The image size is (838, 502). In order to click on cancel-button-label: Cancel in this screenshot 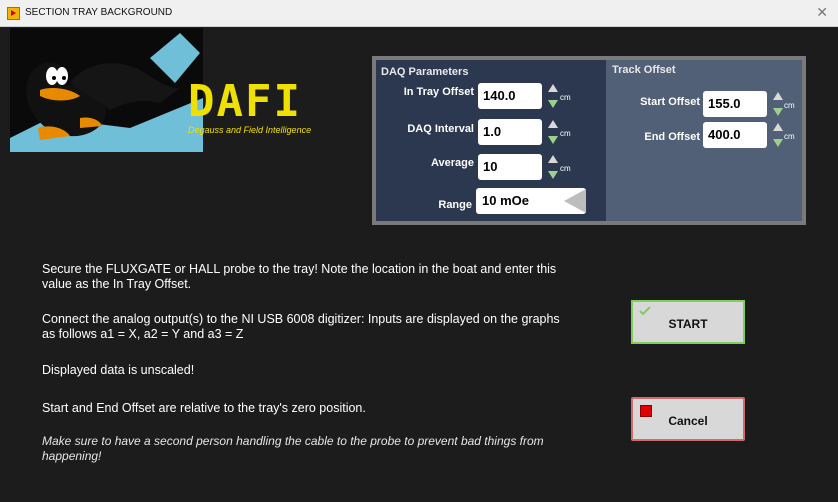, I will do `click(688, 421)`.